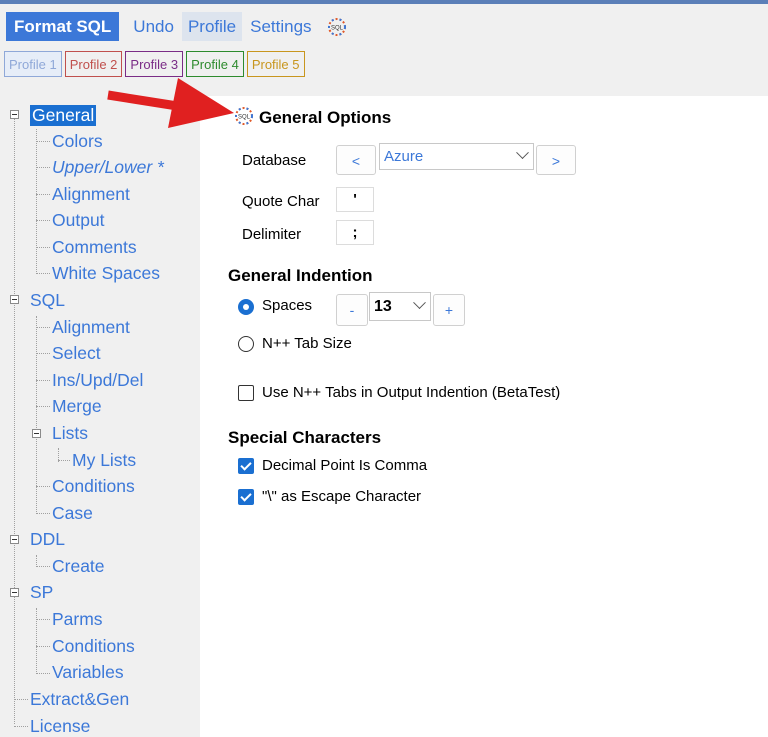 Image resolution: width=768 pixels, height=737 pixels. Describe the element at coordinates (212, 26) in the screenshot. I see `profile-button: Profile` at that location.